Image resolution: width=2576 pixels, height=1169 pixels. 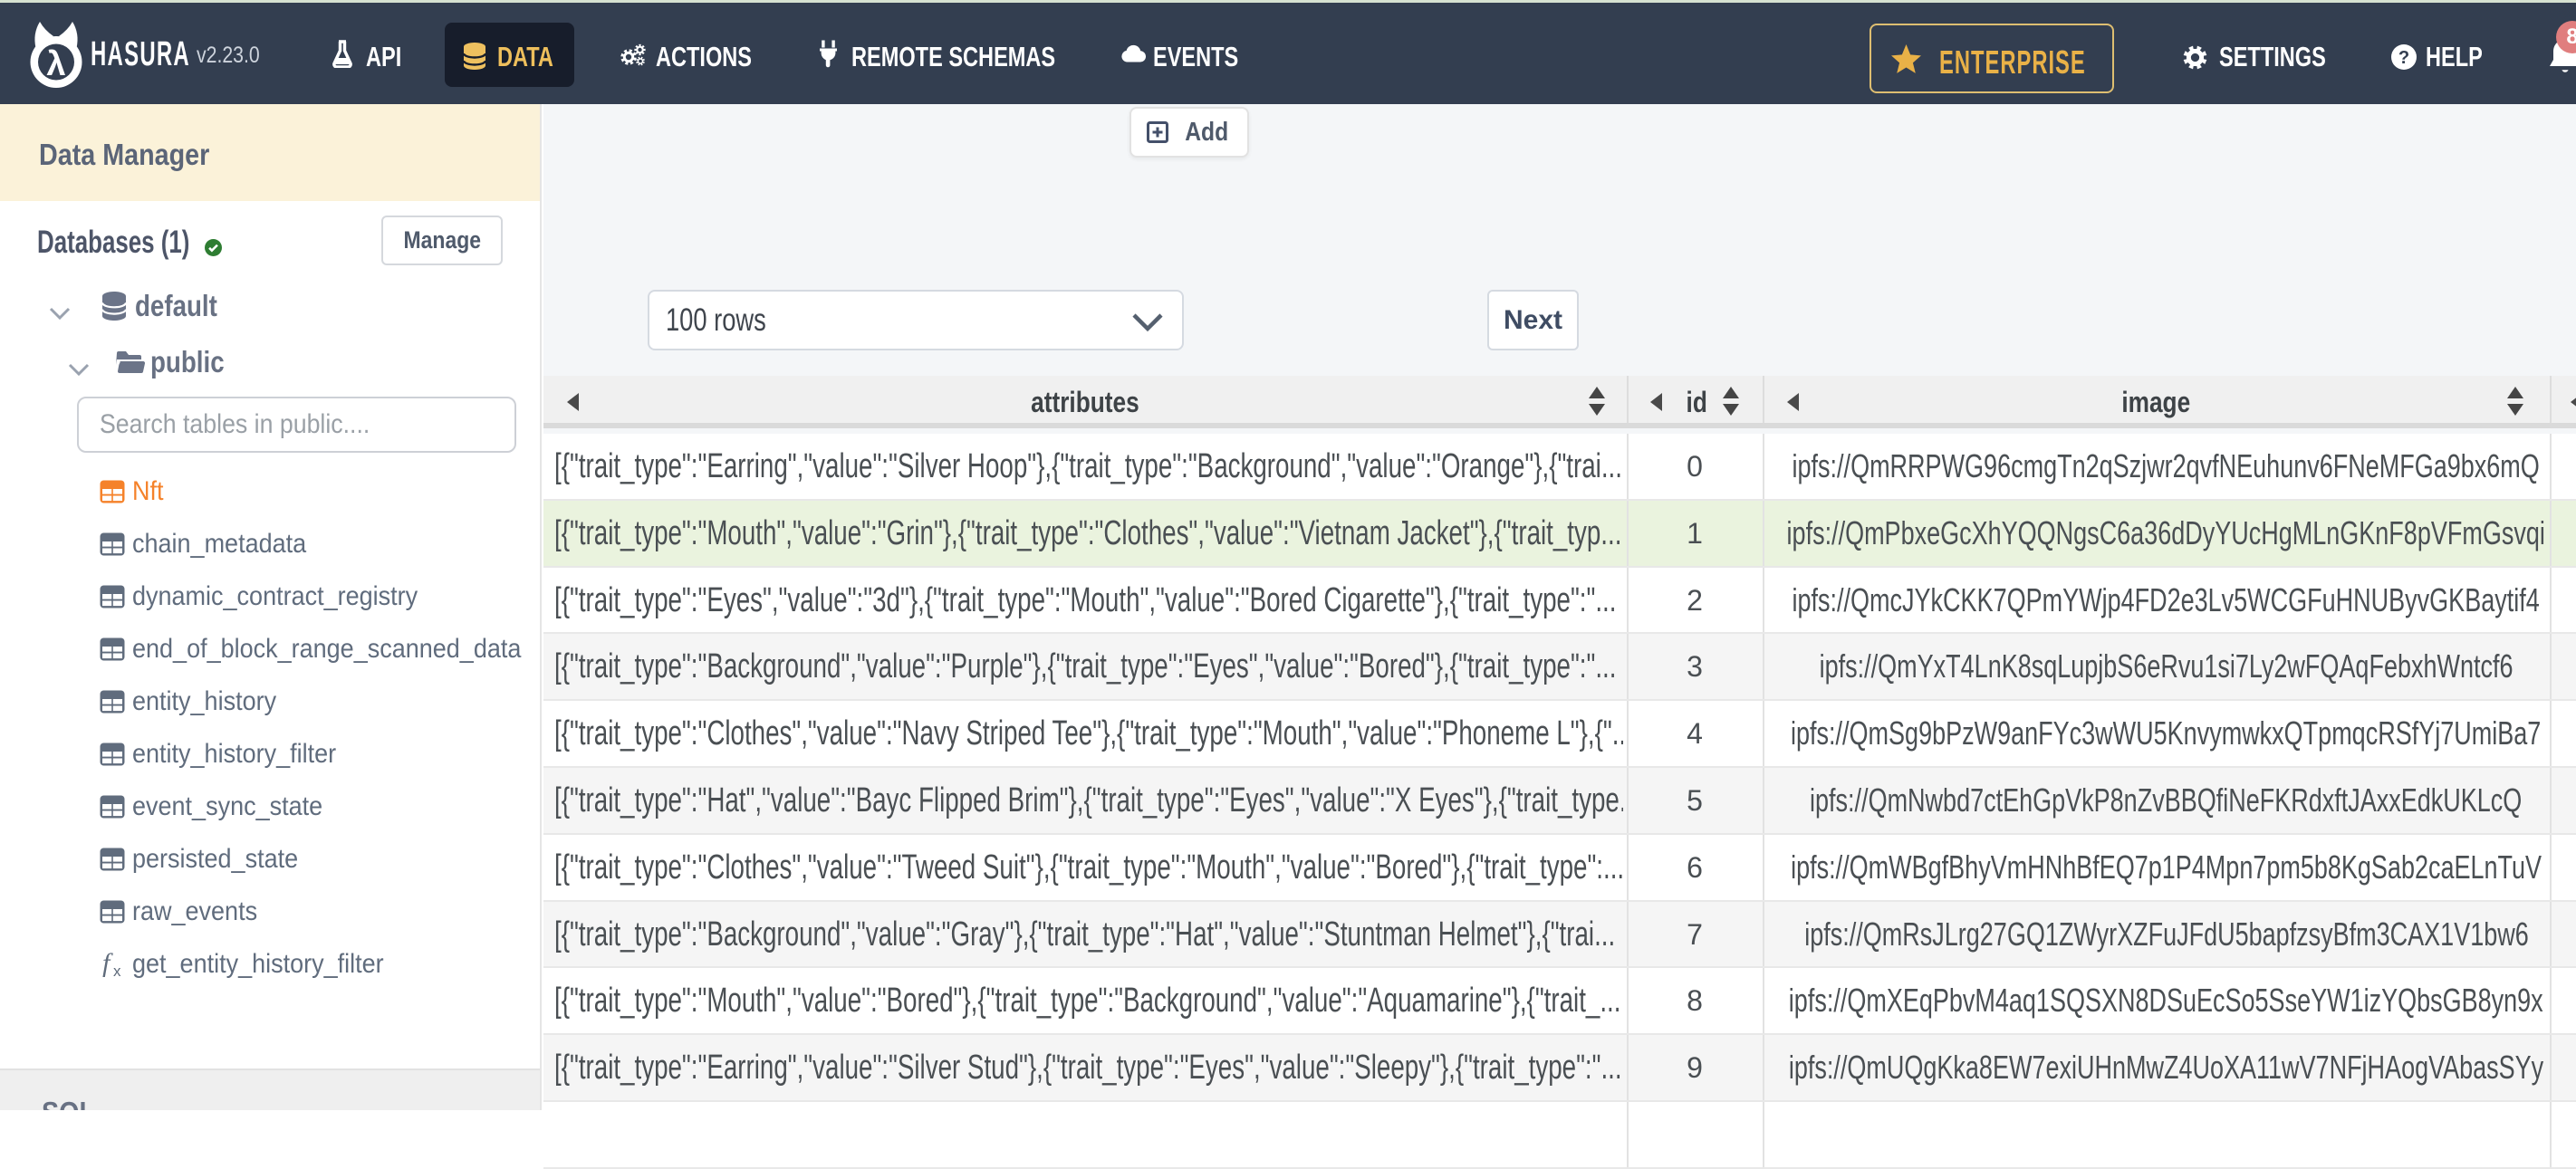 I want to click on svg-text: λ, so click(x=55, y=64).